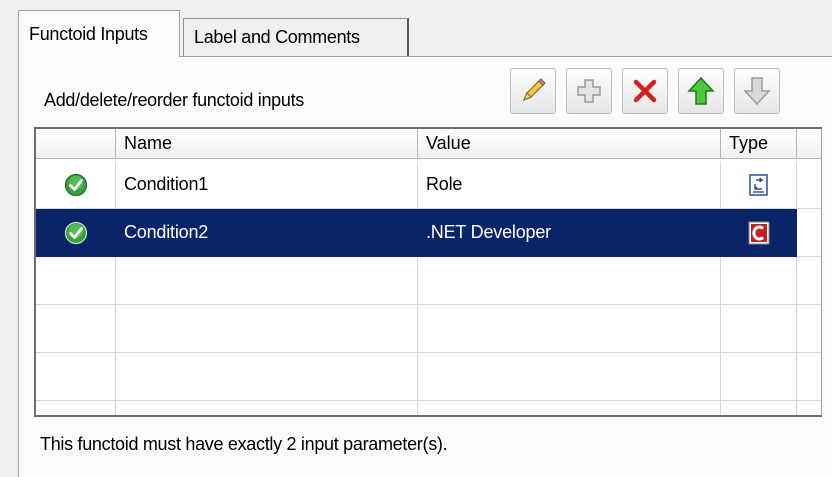  I want to click on pencil-icon, so click(534, 90).